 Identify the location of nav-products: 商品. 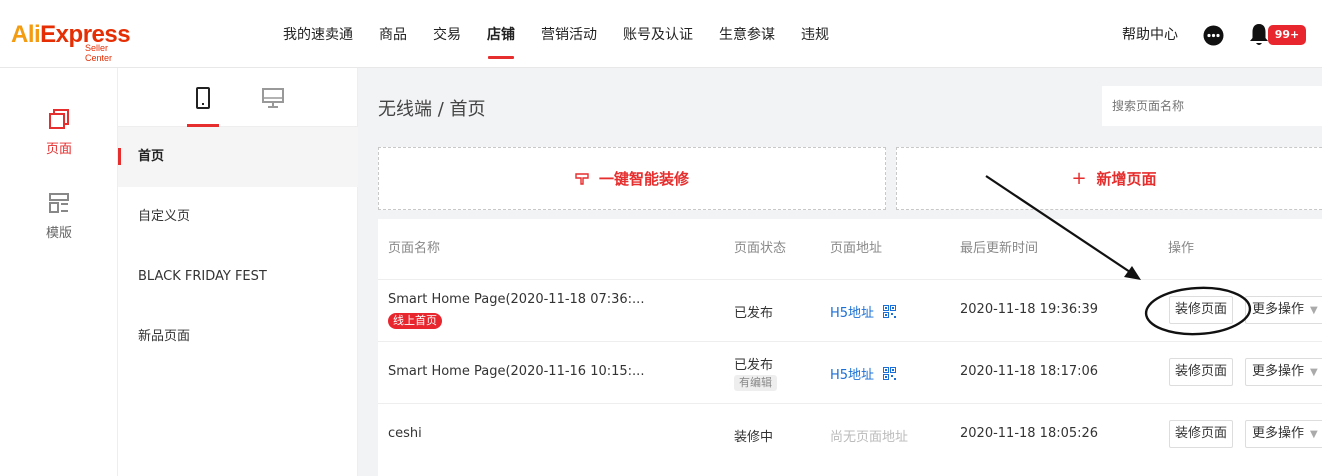
(393, 34).